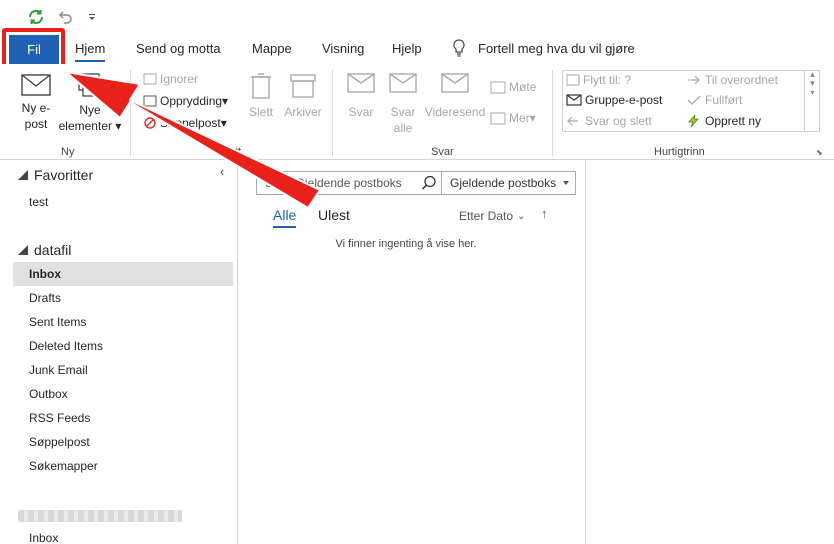 The height and width of the screenshot is (544, 834). I want to click on lightning-icon, so click(693, 121).